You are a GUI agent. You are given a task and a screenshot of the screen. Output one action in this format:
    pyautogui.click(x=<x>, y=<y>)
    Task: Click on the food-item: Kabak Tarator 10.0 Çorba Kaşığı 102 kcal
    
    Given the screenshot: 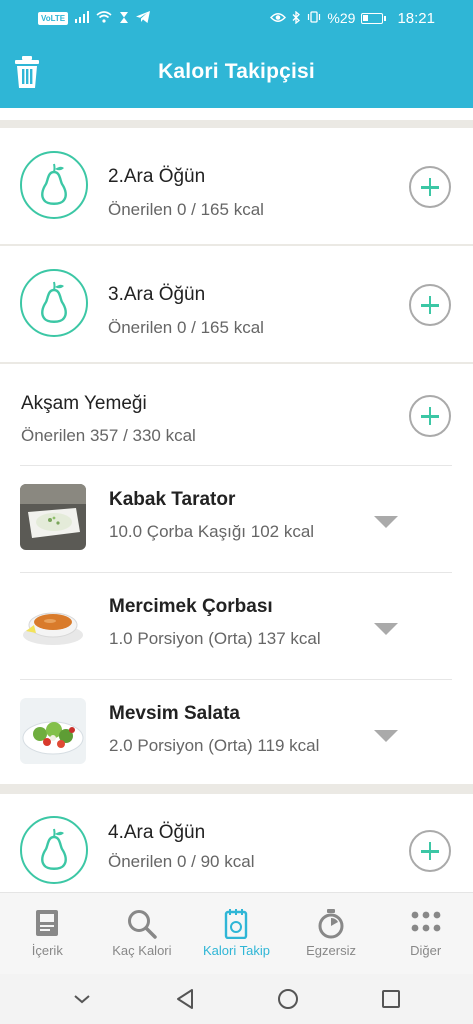 What is the action you would take?
    pyautogui.click(x=236, y=519)
    